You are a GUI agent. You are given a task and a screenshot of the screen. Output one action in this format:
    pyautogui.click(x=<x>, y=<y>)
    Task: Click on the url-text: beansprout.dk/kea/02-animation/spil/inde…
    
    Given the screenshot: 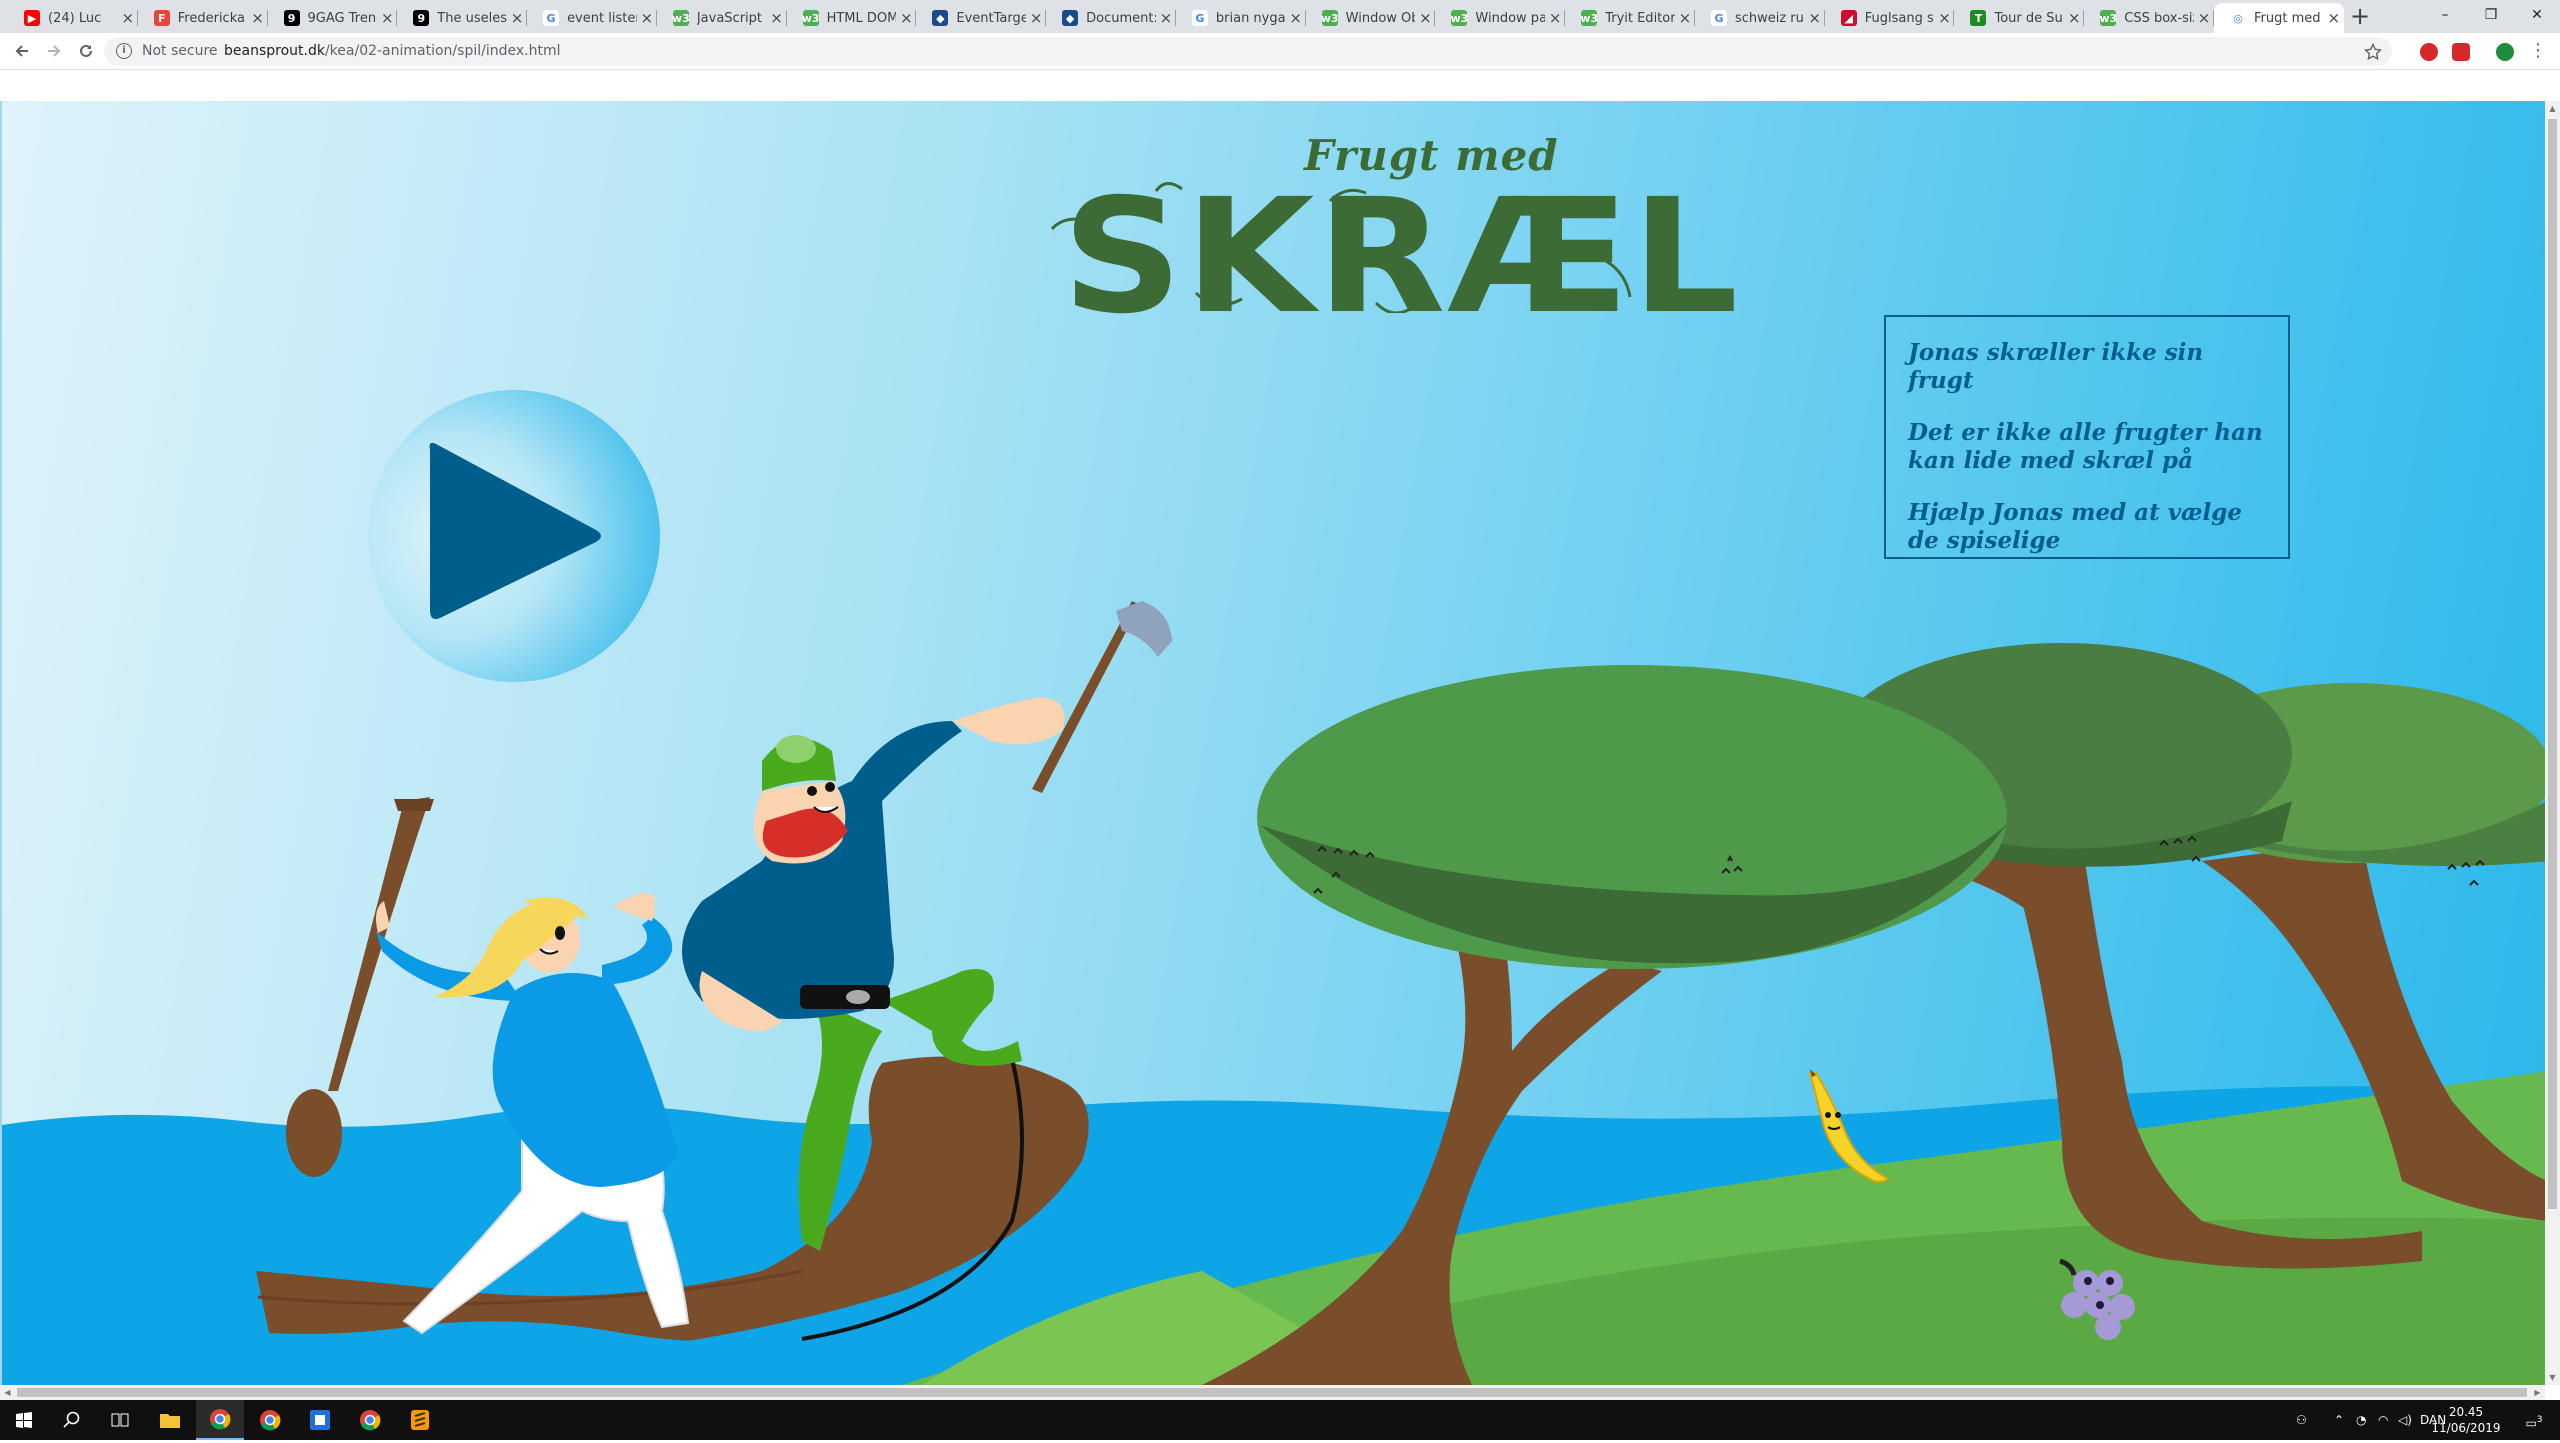 What is the action you would take?
    pyautogui.click(x=392, y=51)
    